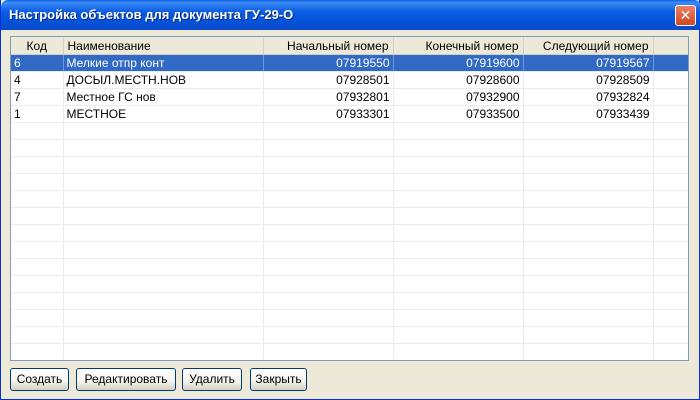  What do you see at coordinates (685, 15) in the screenshot?
I see `close-window-button: ✕` at bounding box center [685, 15].